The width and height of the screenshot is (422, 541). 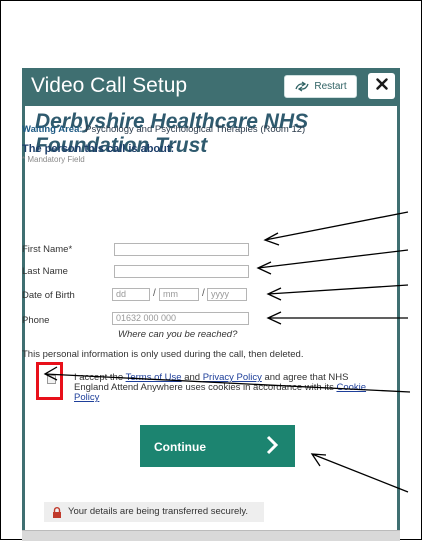 What do you see at coordinates (53, 159) in the screenshot?
I see `mandatory-note: * Mandatory Field` at bounding box center [53, 159].